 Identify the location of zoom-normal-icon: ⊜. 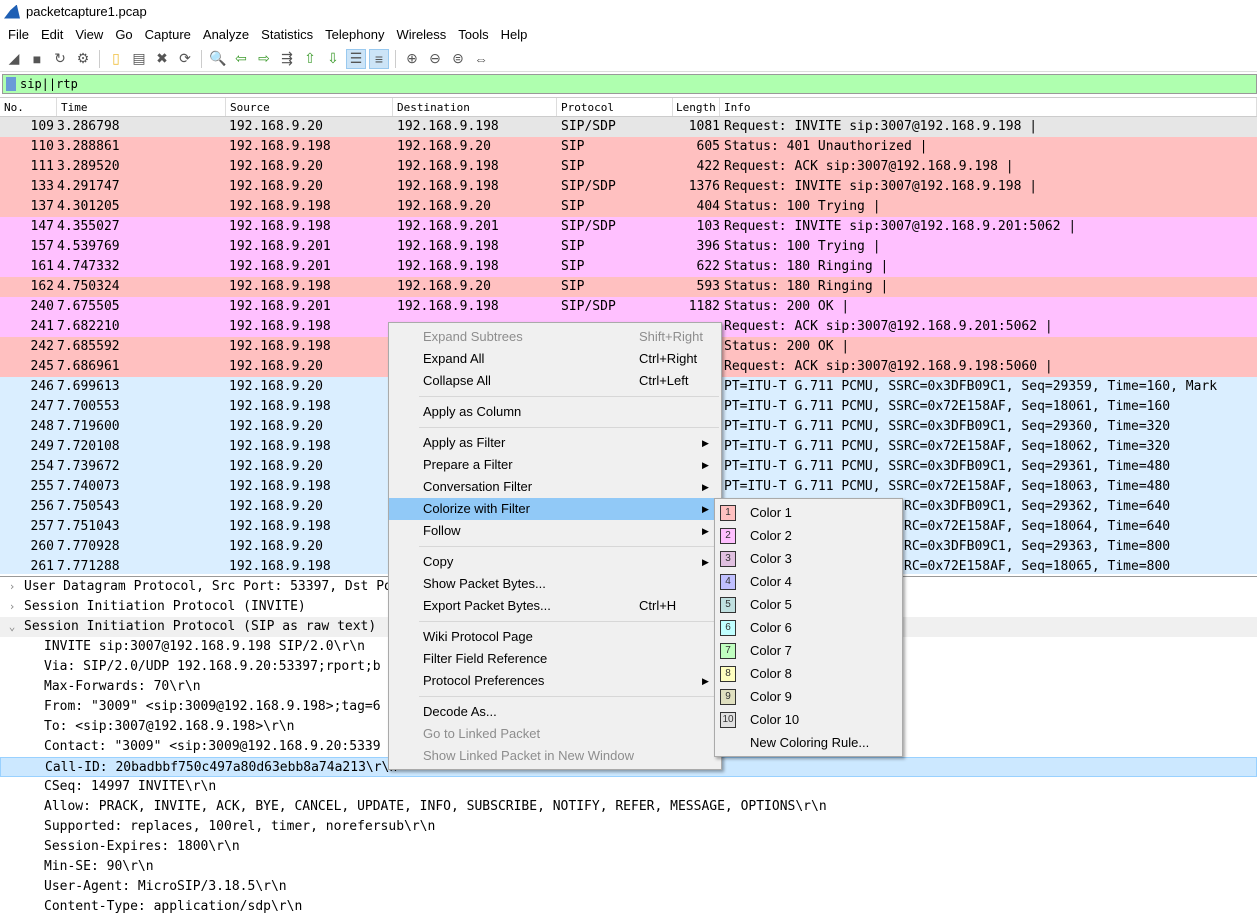
(458, 59).